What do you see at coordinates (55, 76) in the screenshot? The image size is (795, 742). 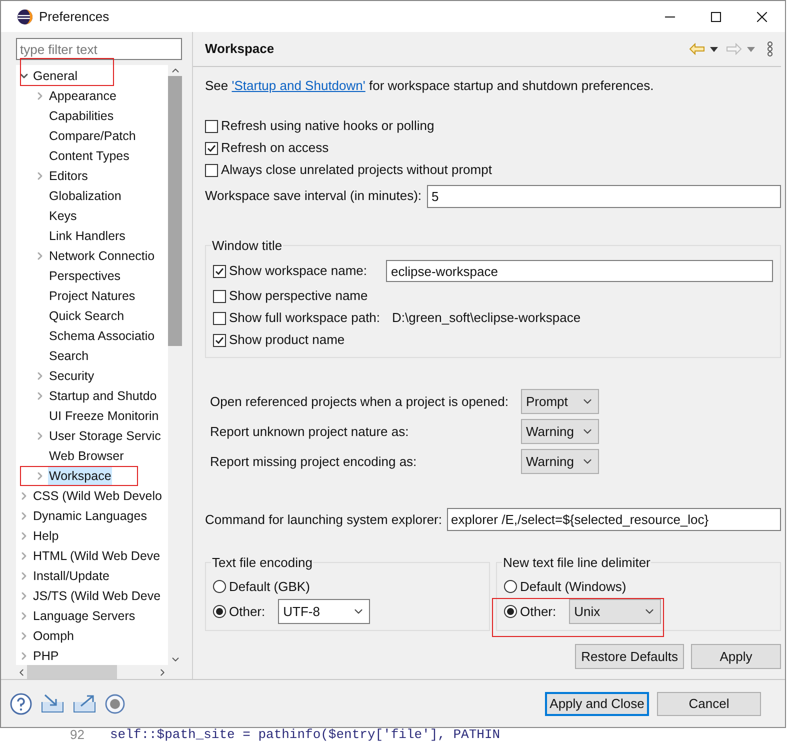 I see `tree-item: General` at bounding box center [55, 76].